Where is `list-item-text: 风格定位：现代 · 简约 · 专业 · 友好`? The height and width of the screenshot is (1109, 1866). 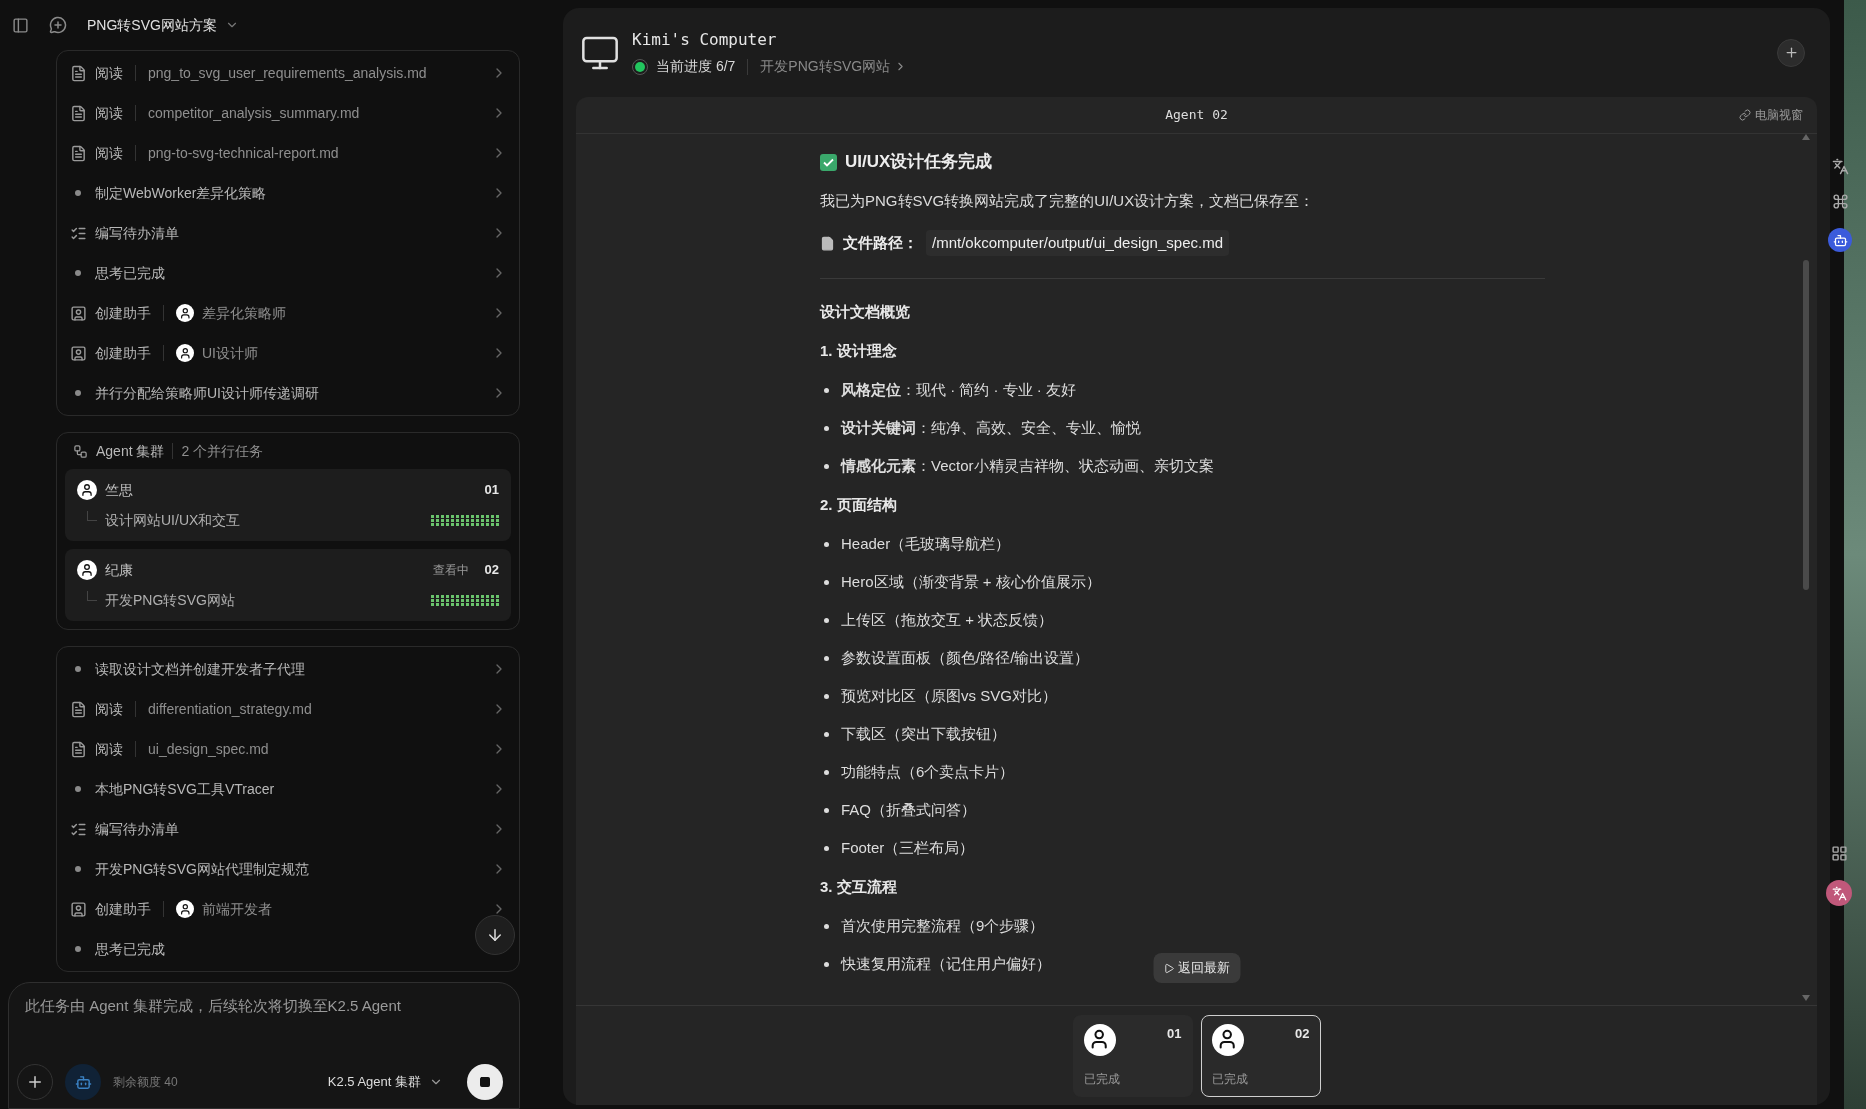 list-item-text: 风格定位：现代 · 简约 · 专业 · 友好 is located at coordinates (958, 389).